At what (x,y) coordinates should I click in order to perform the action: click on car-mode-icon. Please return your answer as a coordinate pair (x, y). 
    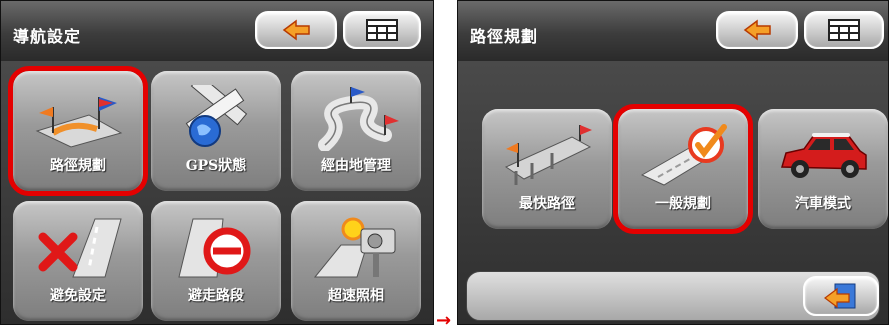
    Looking at the image, I should click on (824, 155).